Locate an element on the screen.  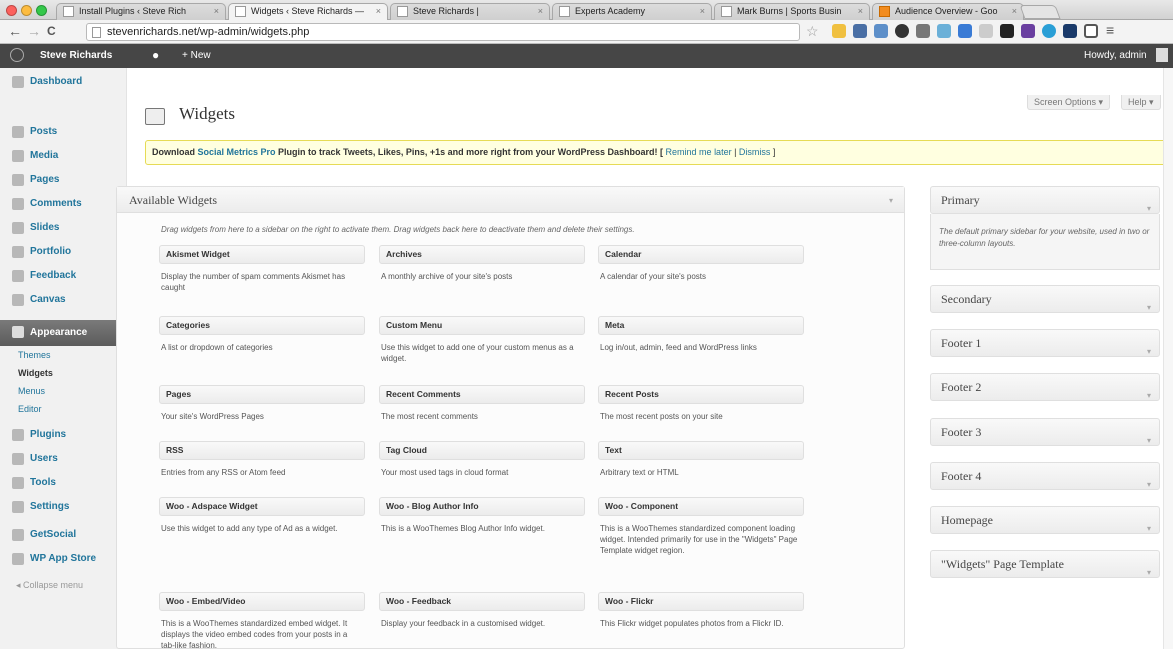
widget-title: Woo - Flickr is located at coordinates (701, 601).